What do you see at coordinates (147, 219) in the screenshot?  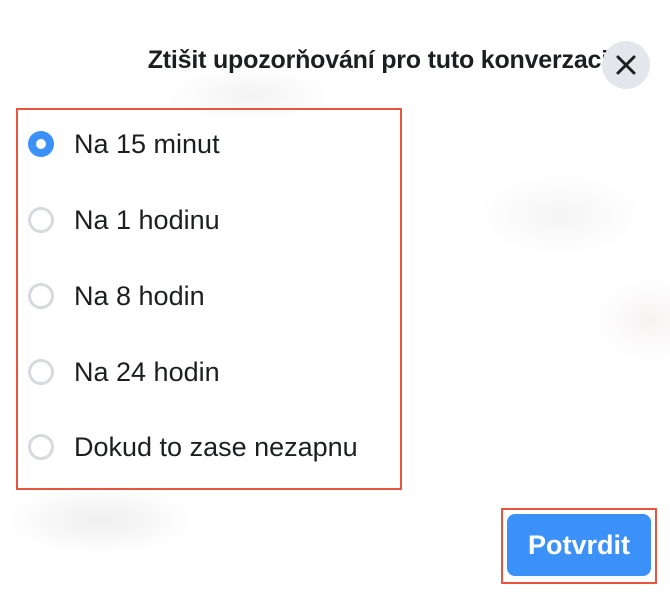 I see `option-label: Na 1 hodinu` at bounding box center [147, 219].